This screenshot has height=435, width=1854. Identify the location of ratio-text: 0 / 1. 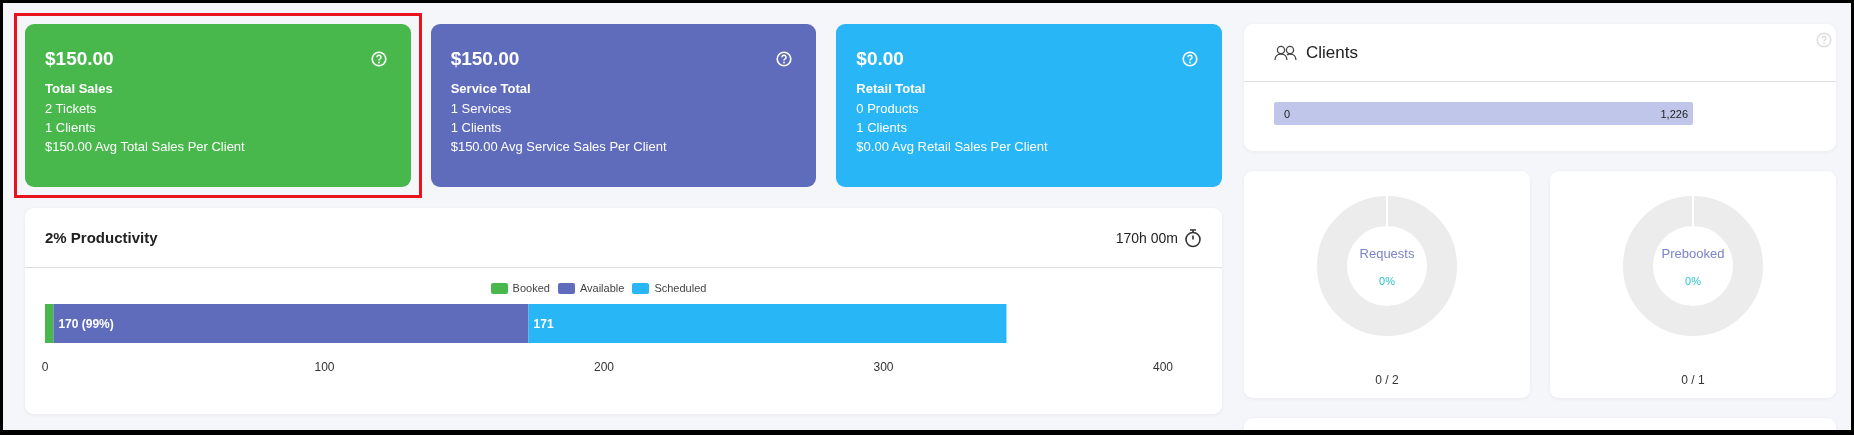
(1693, 380).